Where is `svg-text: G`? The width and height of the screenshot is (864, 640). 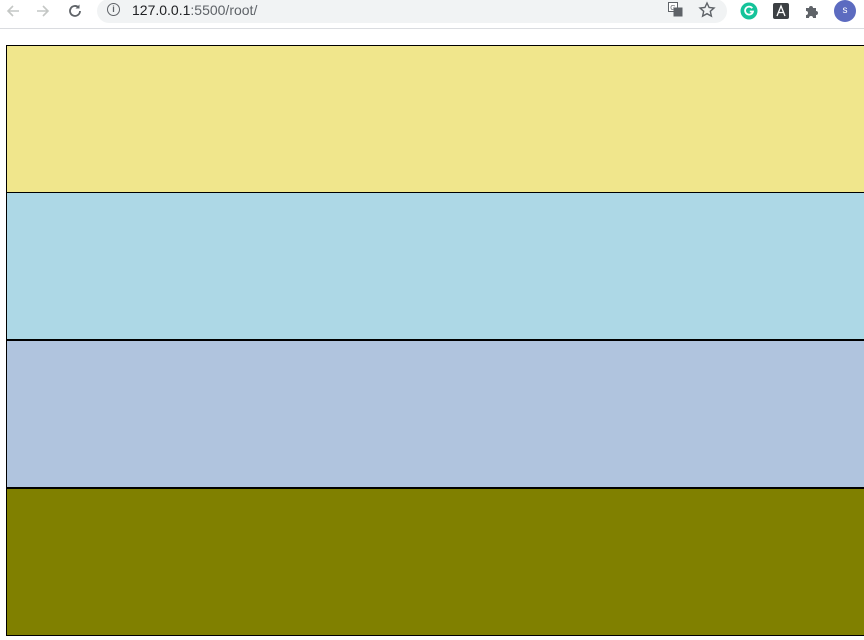 svg-text: G is located at coordinates (672, 8).